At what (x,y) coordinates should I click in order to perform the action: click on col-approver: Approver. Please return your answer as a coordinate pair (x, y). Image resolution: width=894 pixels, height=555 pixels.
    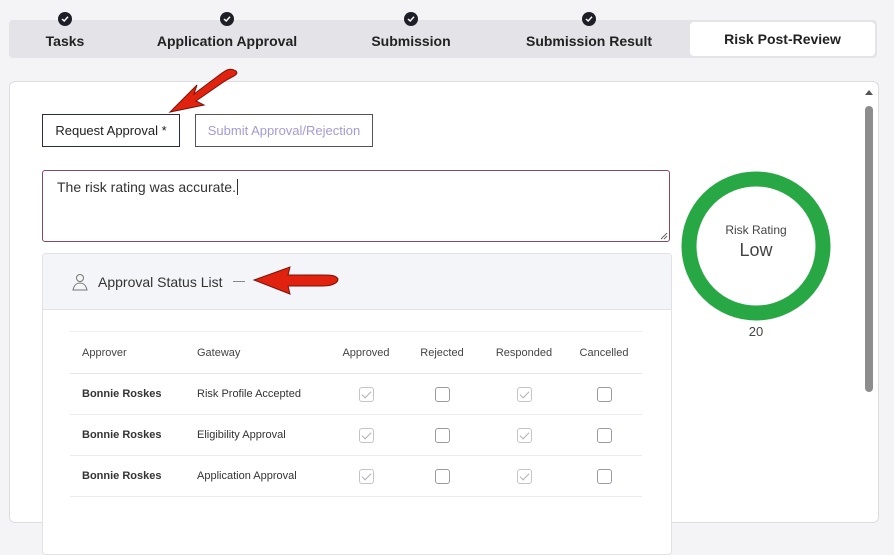
    Looking at the image, I should click on (133, 352).